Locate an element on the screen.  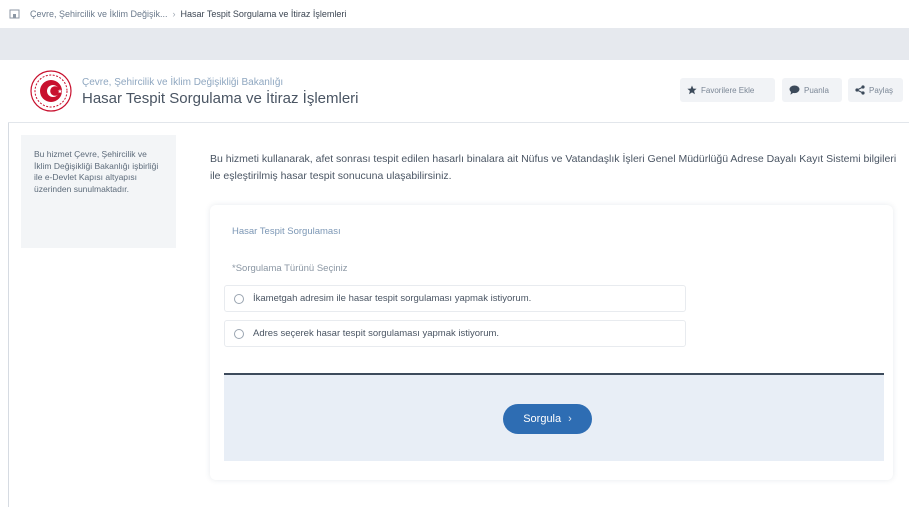
speech-bubble-icon is located at coordinates (794, 90).